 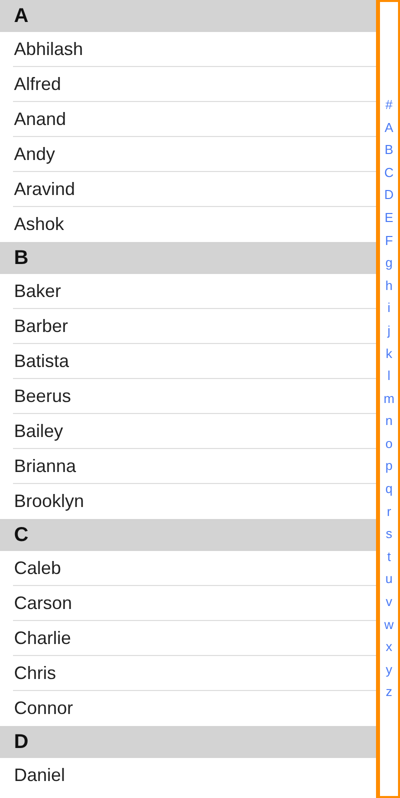 I want to click on index-letter: B, so click(x=389, y=150).